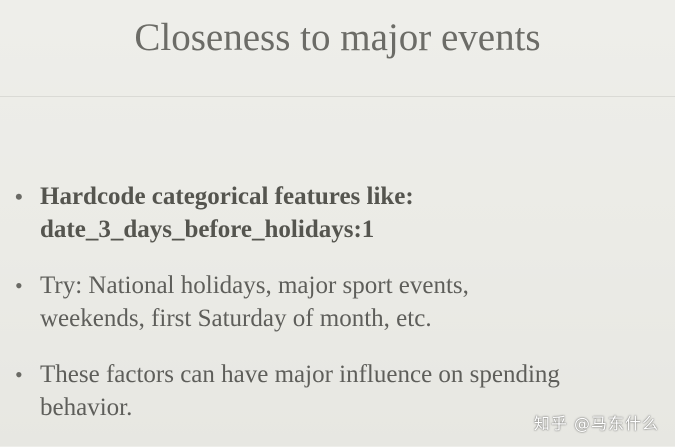 The image size is (675, 447). What do you see at coordinates (207, 229) in the screenshot?
I see `bullet-text-line: date_3_days_before_holidays:1` at bounding box center [207, 229].